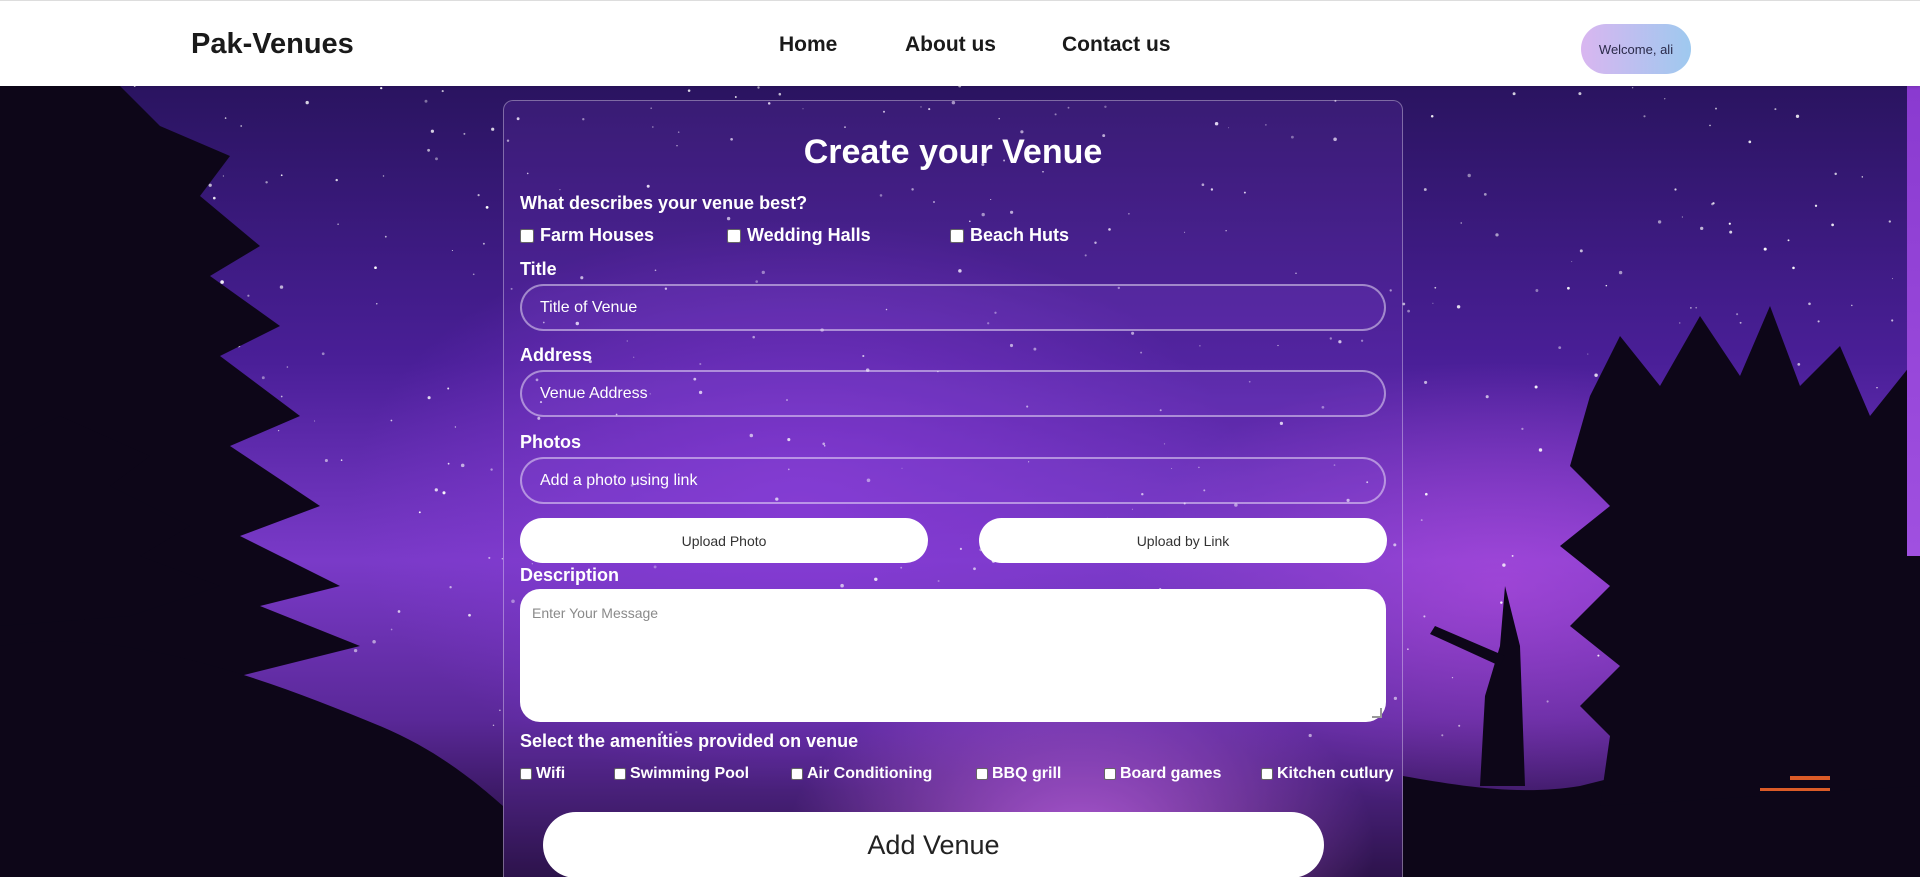  I want to click on amenity-swimming-pool-checkbox: Swimming Pool, so click(681, 774).